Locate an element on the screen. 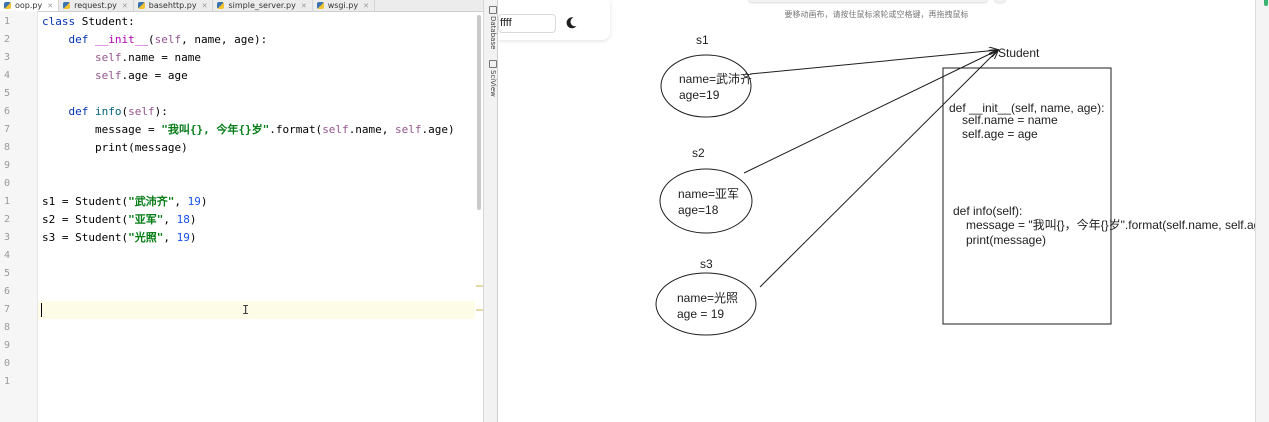 The height and width of the screenshot is (422, 1269). code-token: s3 = Student( is located at coordinates (85, 237).